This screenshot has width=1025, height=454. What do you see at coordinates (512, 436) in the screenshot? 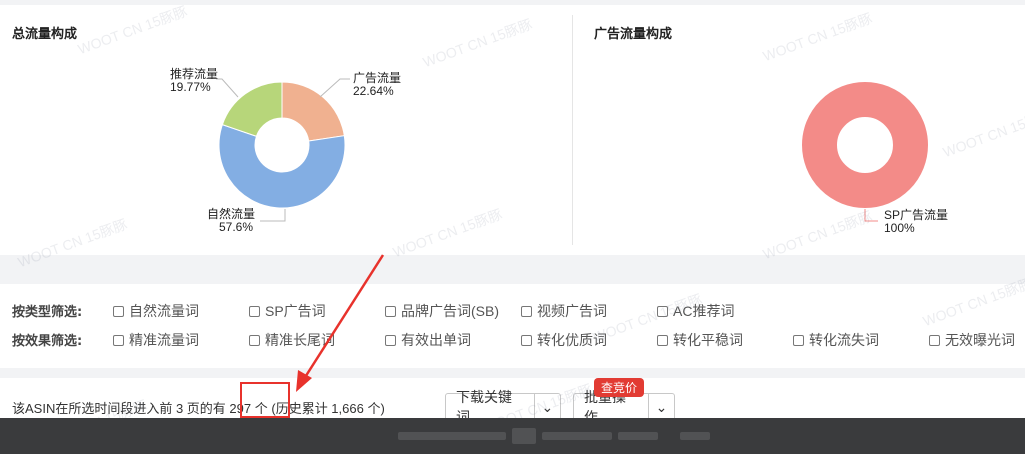
I see `bottom-overlay-bar` at bounding box center [512, 436].